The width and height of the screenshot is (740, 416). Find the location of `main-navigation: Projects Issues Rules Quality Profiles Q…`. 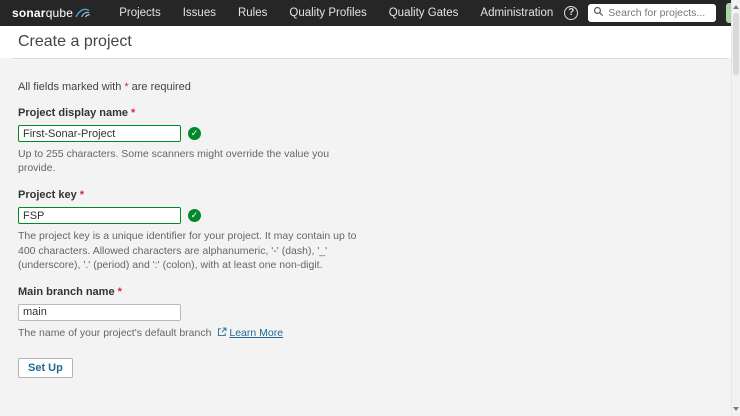

main-navigation: Projects Issues Rules Quality Profiles Q… is located at coordinates (336, 13).